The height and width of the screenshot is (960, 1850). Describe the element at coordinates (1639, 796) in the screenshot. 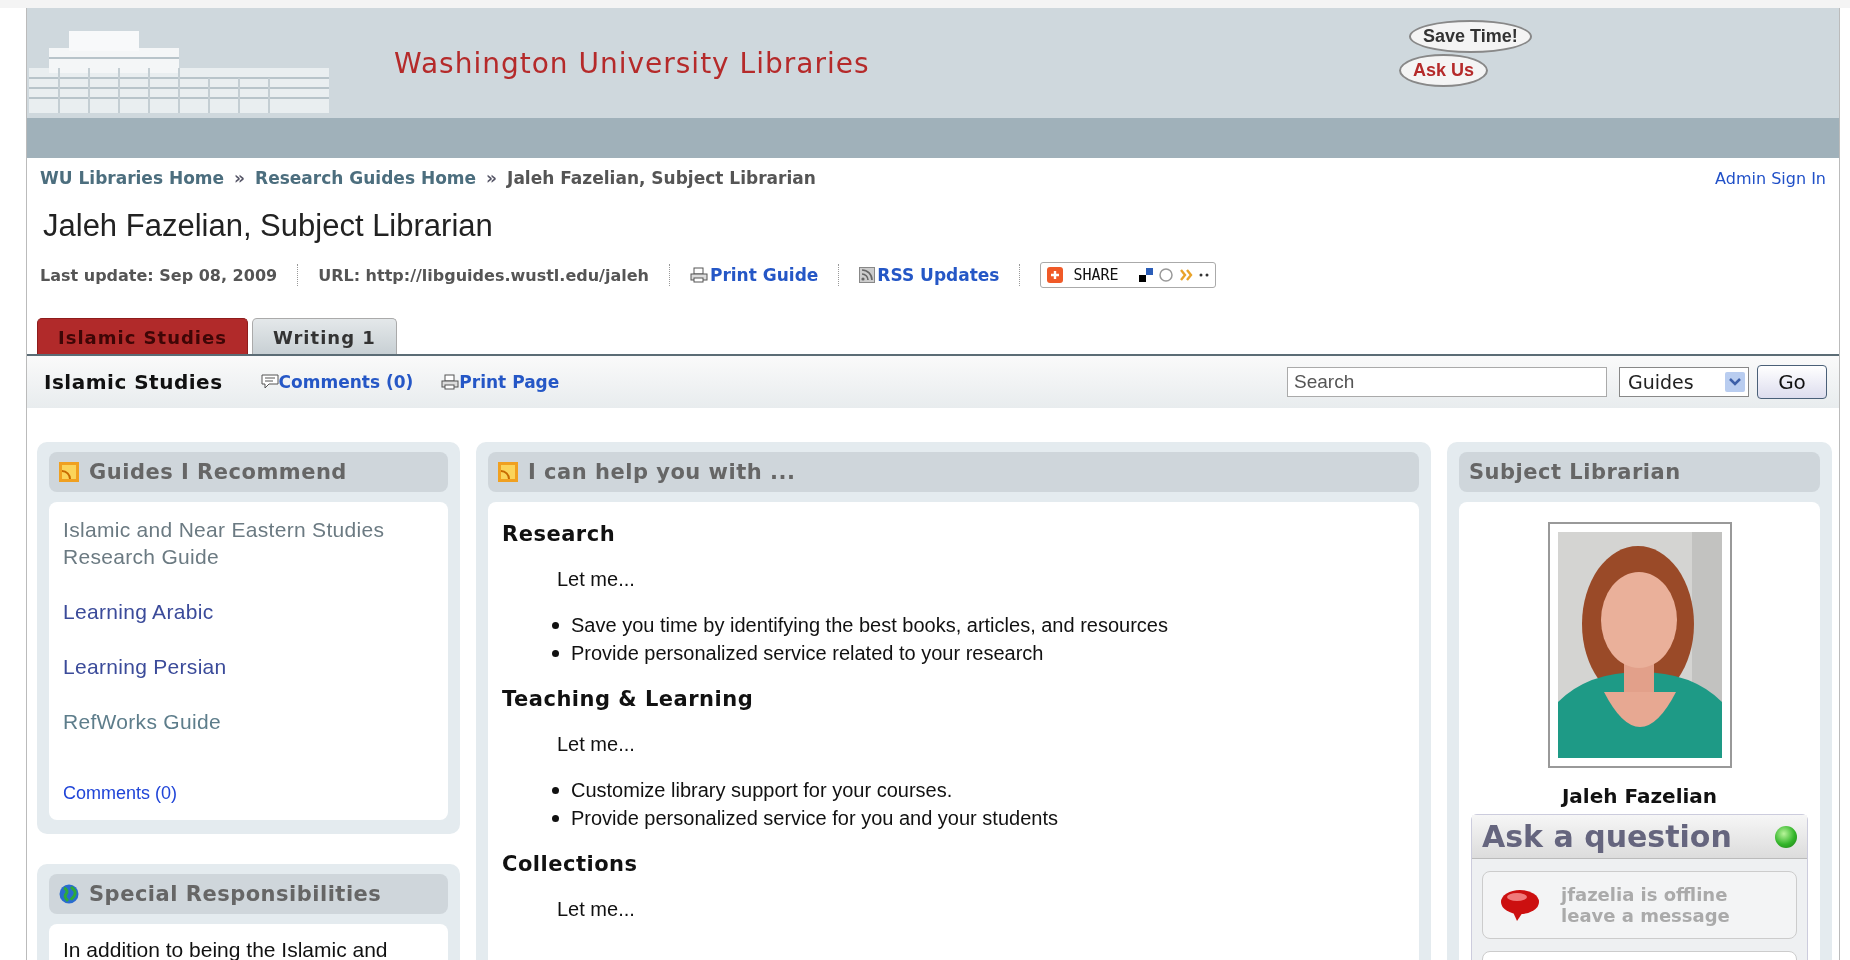

I see `librarian-name: Jaleh Fazelian` at that location.